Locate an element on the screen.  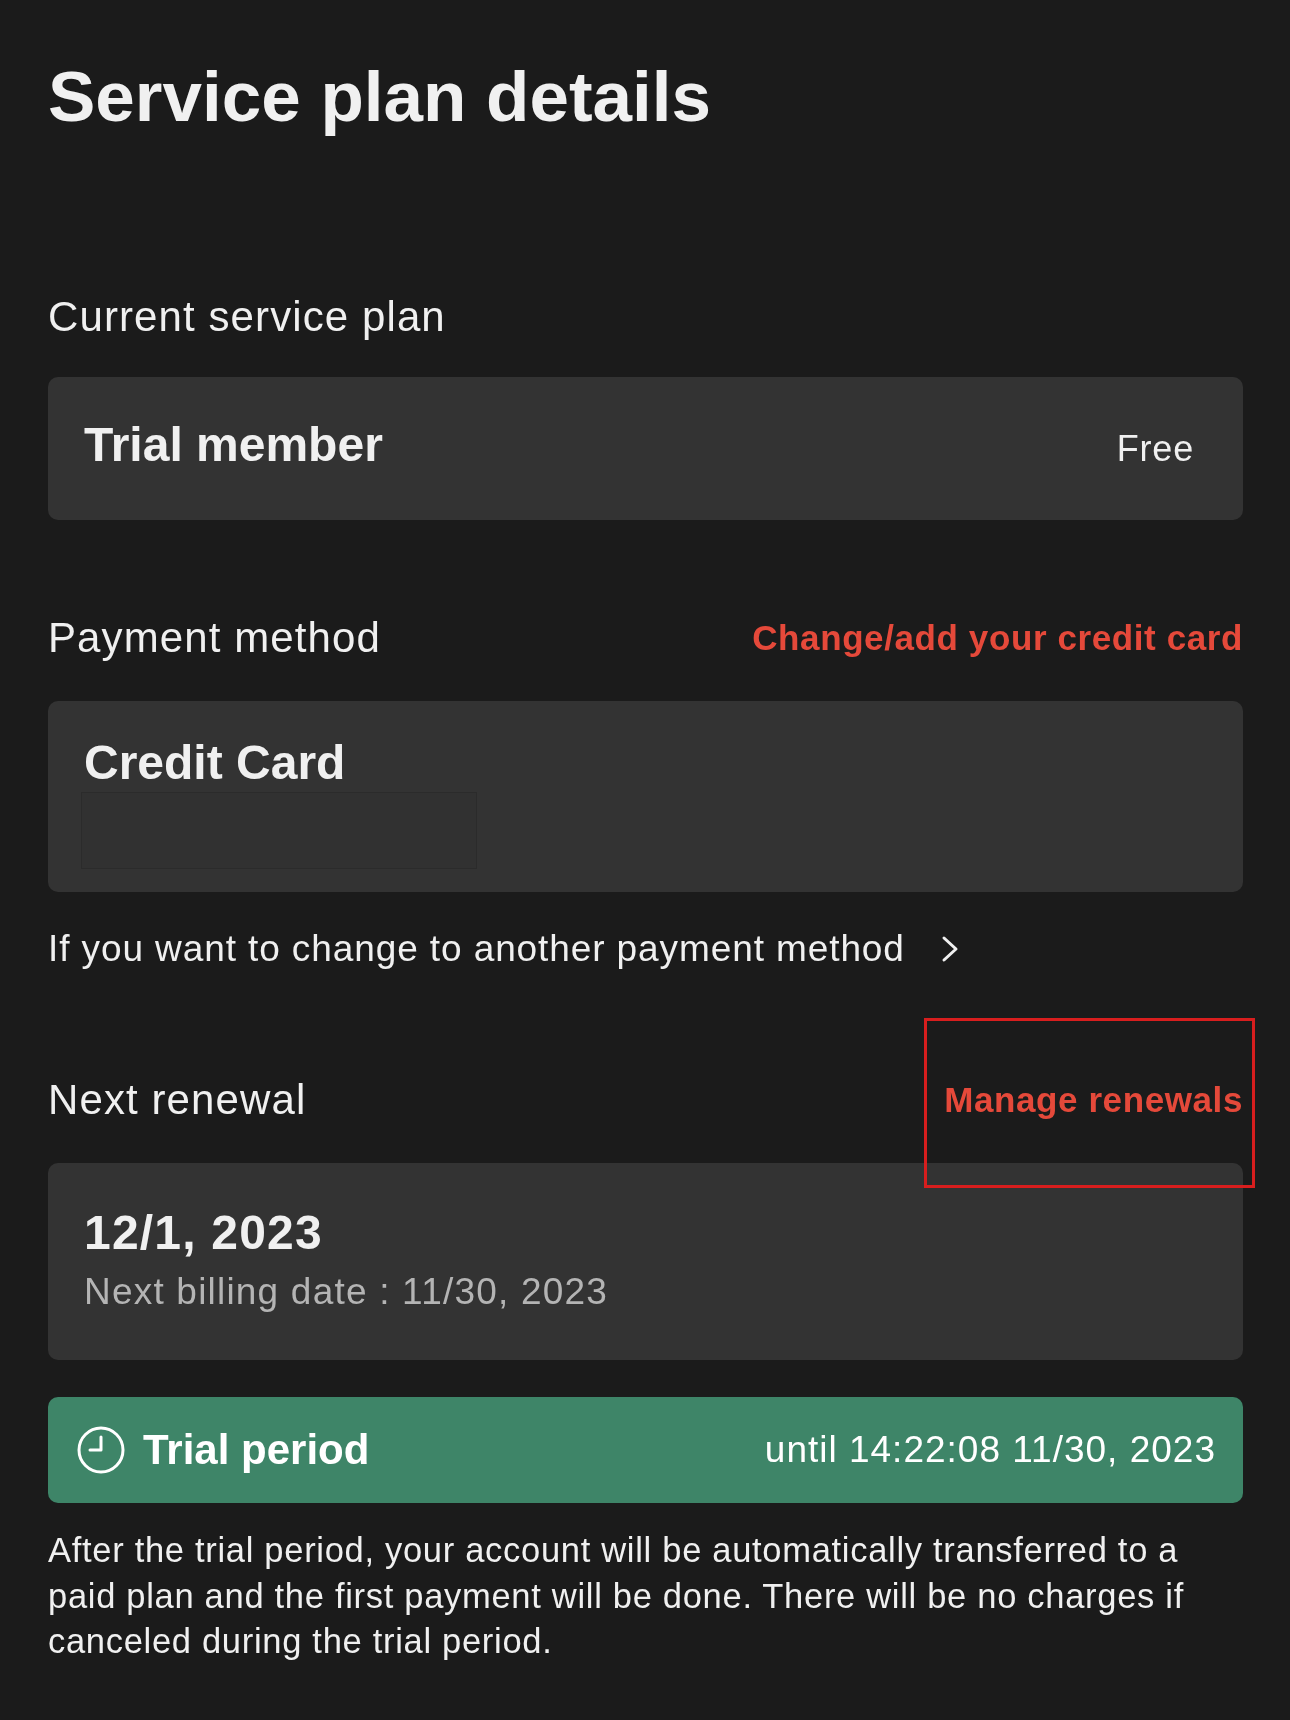
billing-date-text: Next billing date : 11/30, 2023 is located at coordinates (347, 1292).